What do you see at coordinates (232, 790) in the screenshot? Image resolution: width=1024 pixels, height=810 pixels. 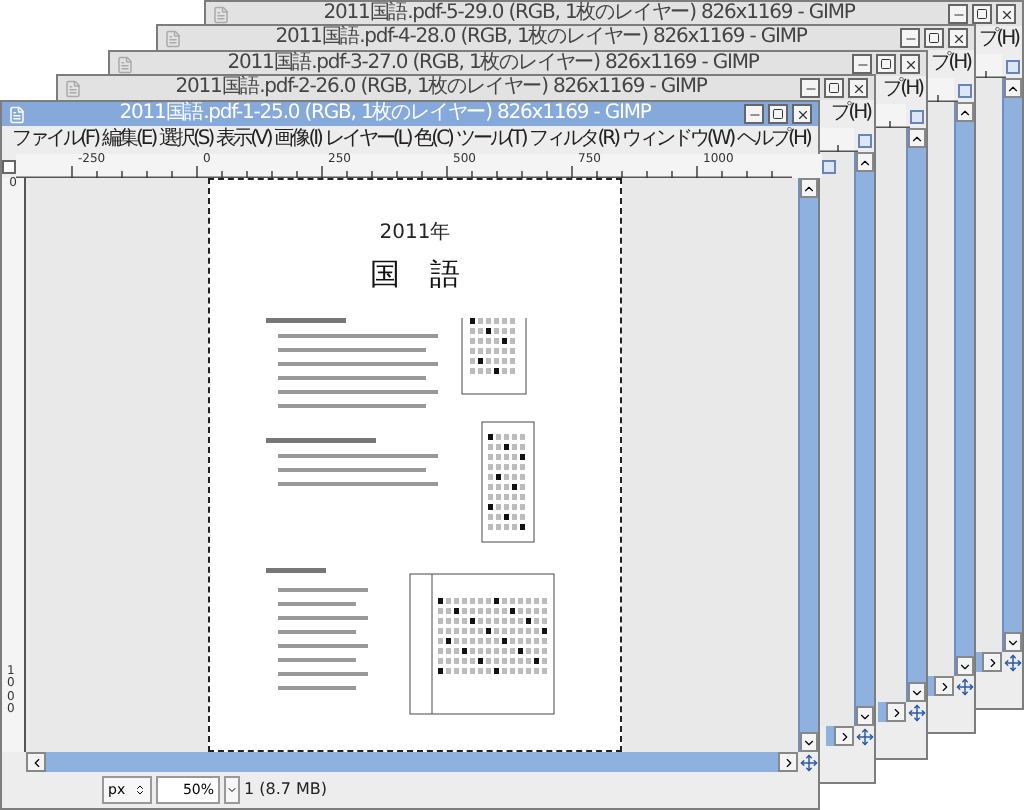 I see `zoom-dropdown-button` at bounding box center [232, 790].